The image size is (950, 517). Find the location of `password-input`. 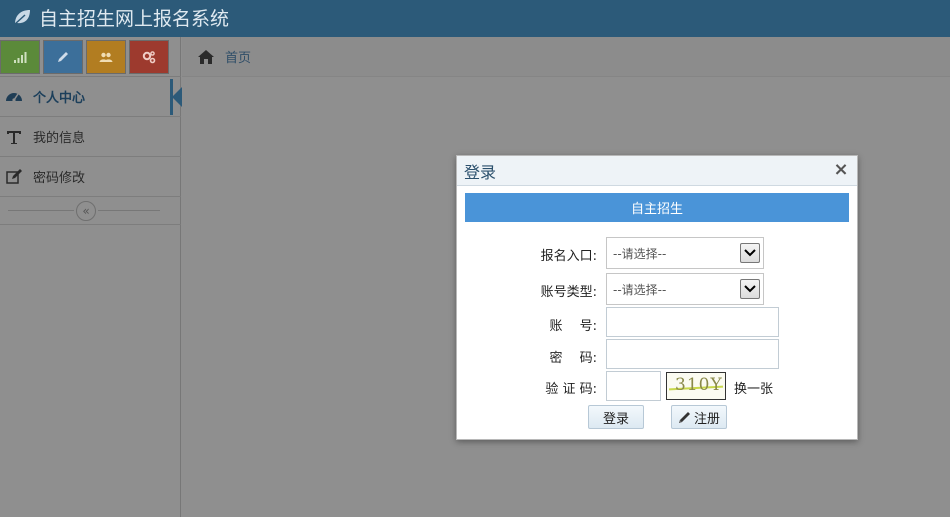

password-input is located at coordinates (692, 354).